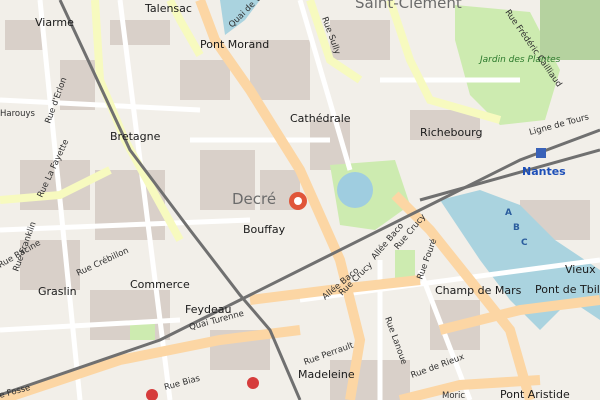  What do you see at coordinates (18, 114) in the screenshot?
I see `street-harouys: Harouys` at bounding box center [18, 114].